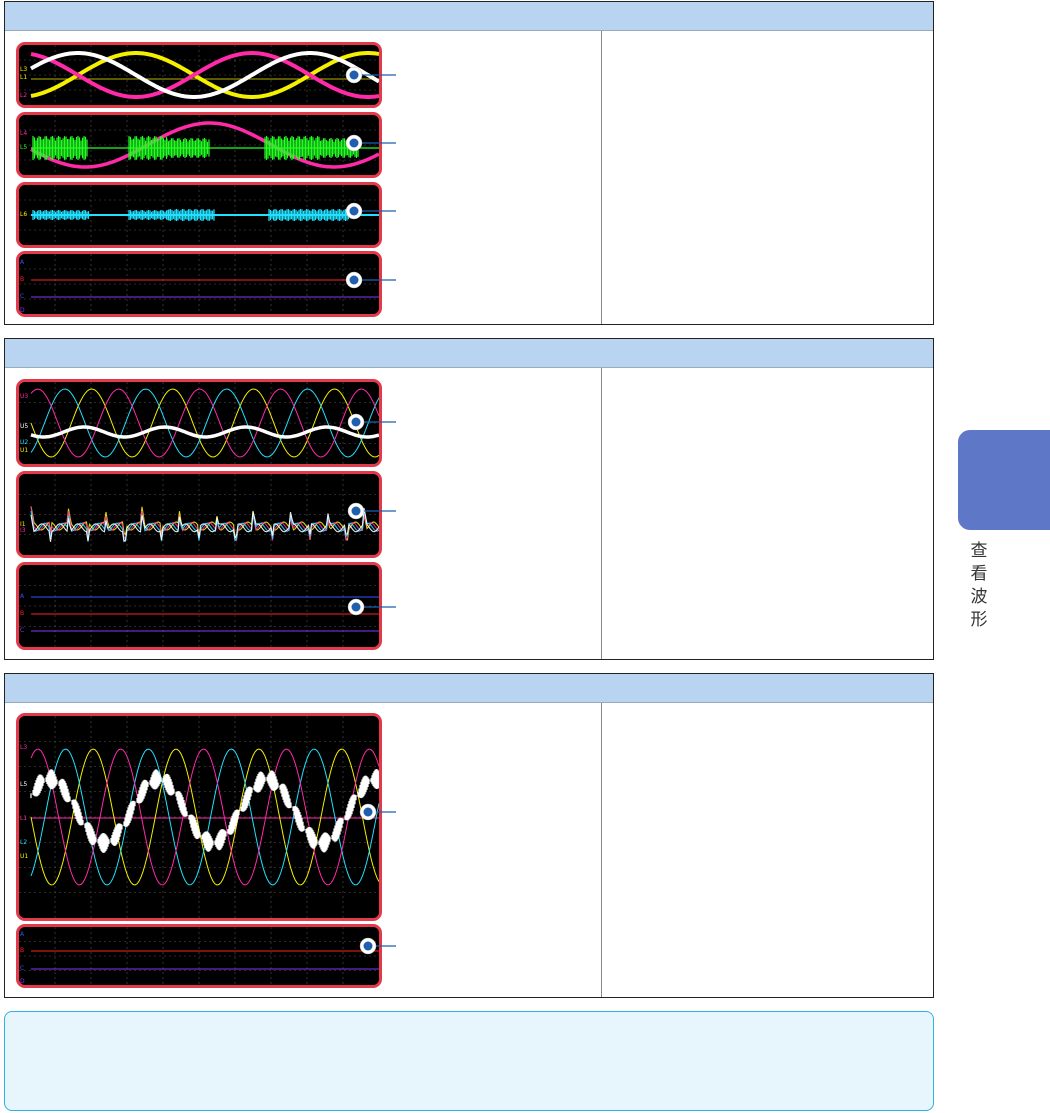 The width and height of the screenshot is (1050, 1113). Describe the element at coordinates (204, 432) in the screenshot. I see `u5-voltage-trace` at that location.